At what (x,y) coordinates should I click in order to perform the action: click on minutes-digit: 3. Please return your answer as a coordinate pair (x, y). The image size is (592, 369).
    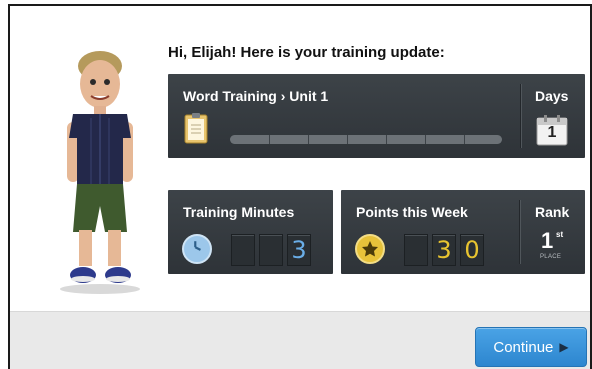
    Looking at the image, I should click on (299, 250).